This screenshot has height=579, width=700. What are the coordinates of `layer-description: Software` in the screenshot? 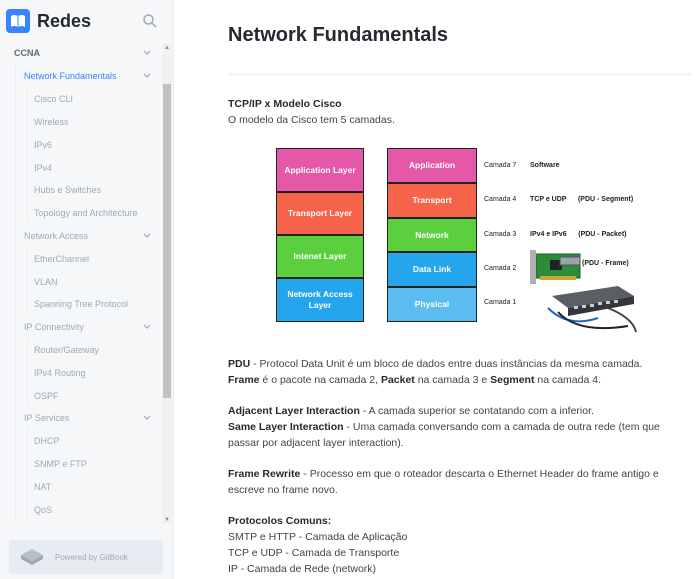 It's located at (545, 165).